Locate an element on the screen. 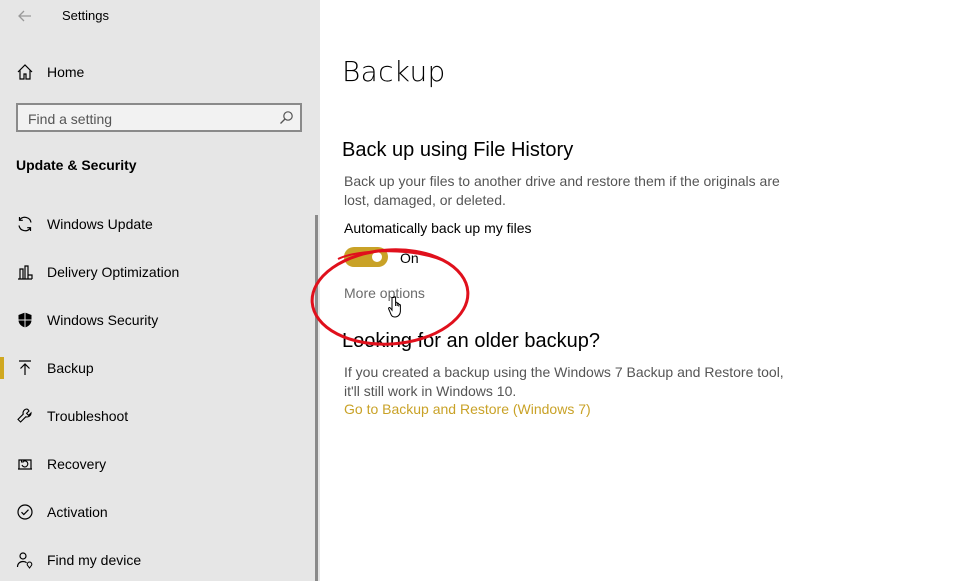  back-arrow-icon is located at coordinates (25, 16).